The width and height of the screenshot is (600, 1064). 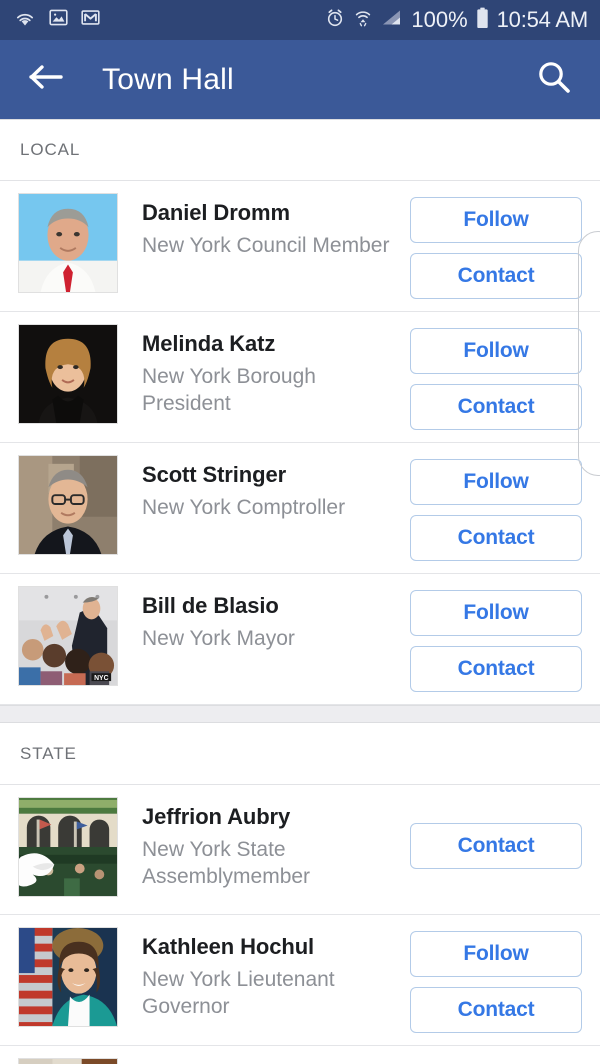 I want to click on alarm-icon, so click(x=335, y=20).